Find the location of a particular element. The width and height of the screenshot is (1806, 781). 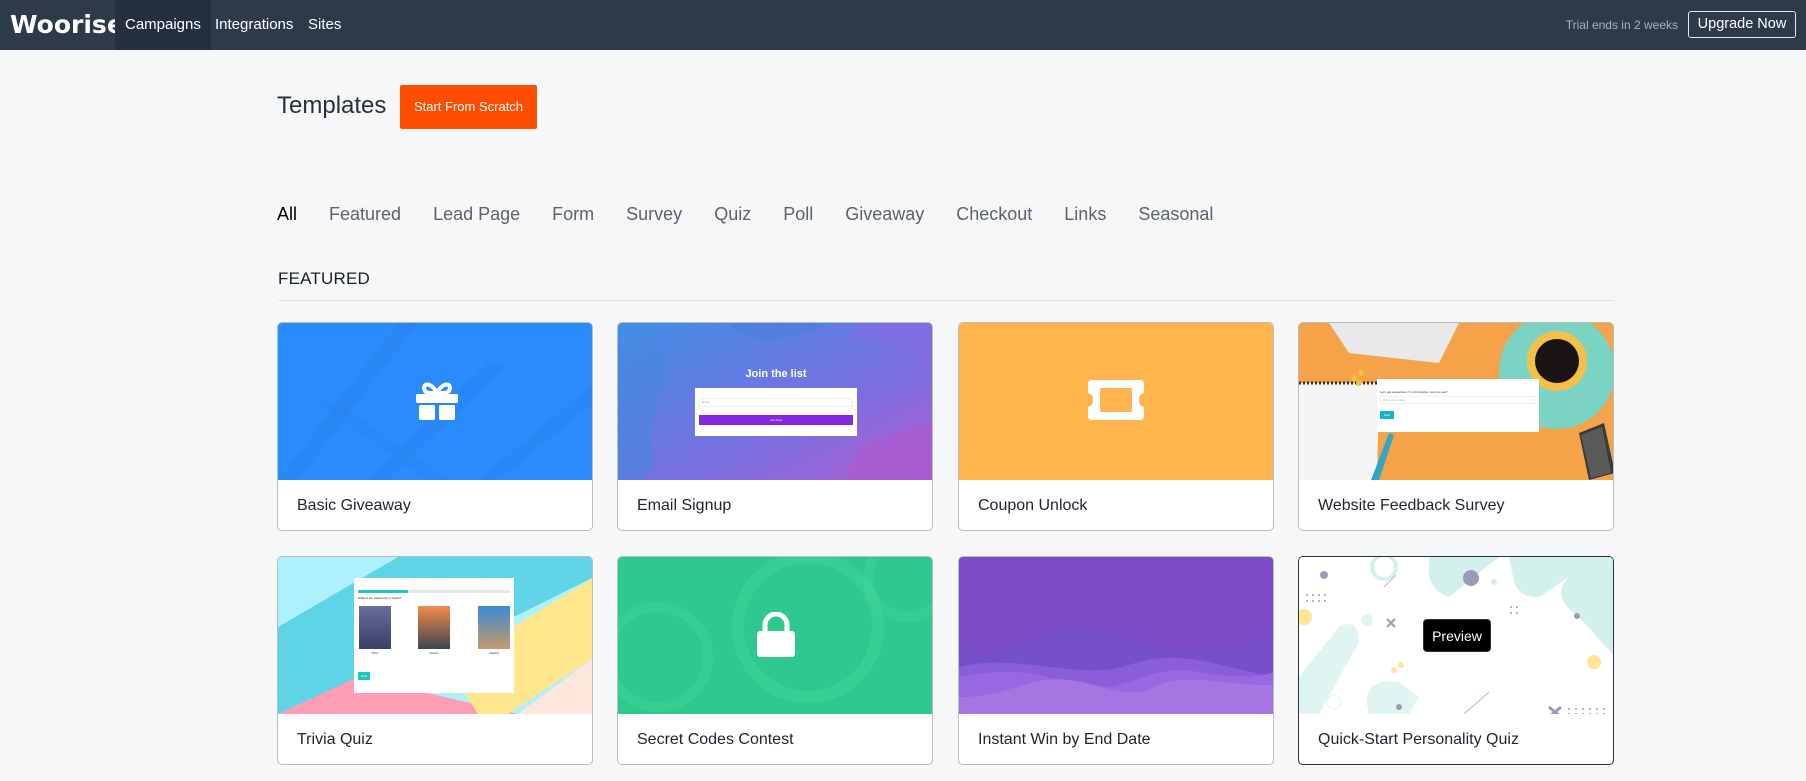

ticket-icon is located at coordinates (1116, 400).